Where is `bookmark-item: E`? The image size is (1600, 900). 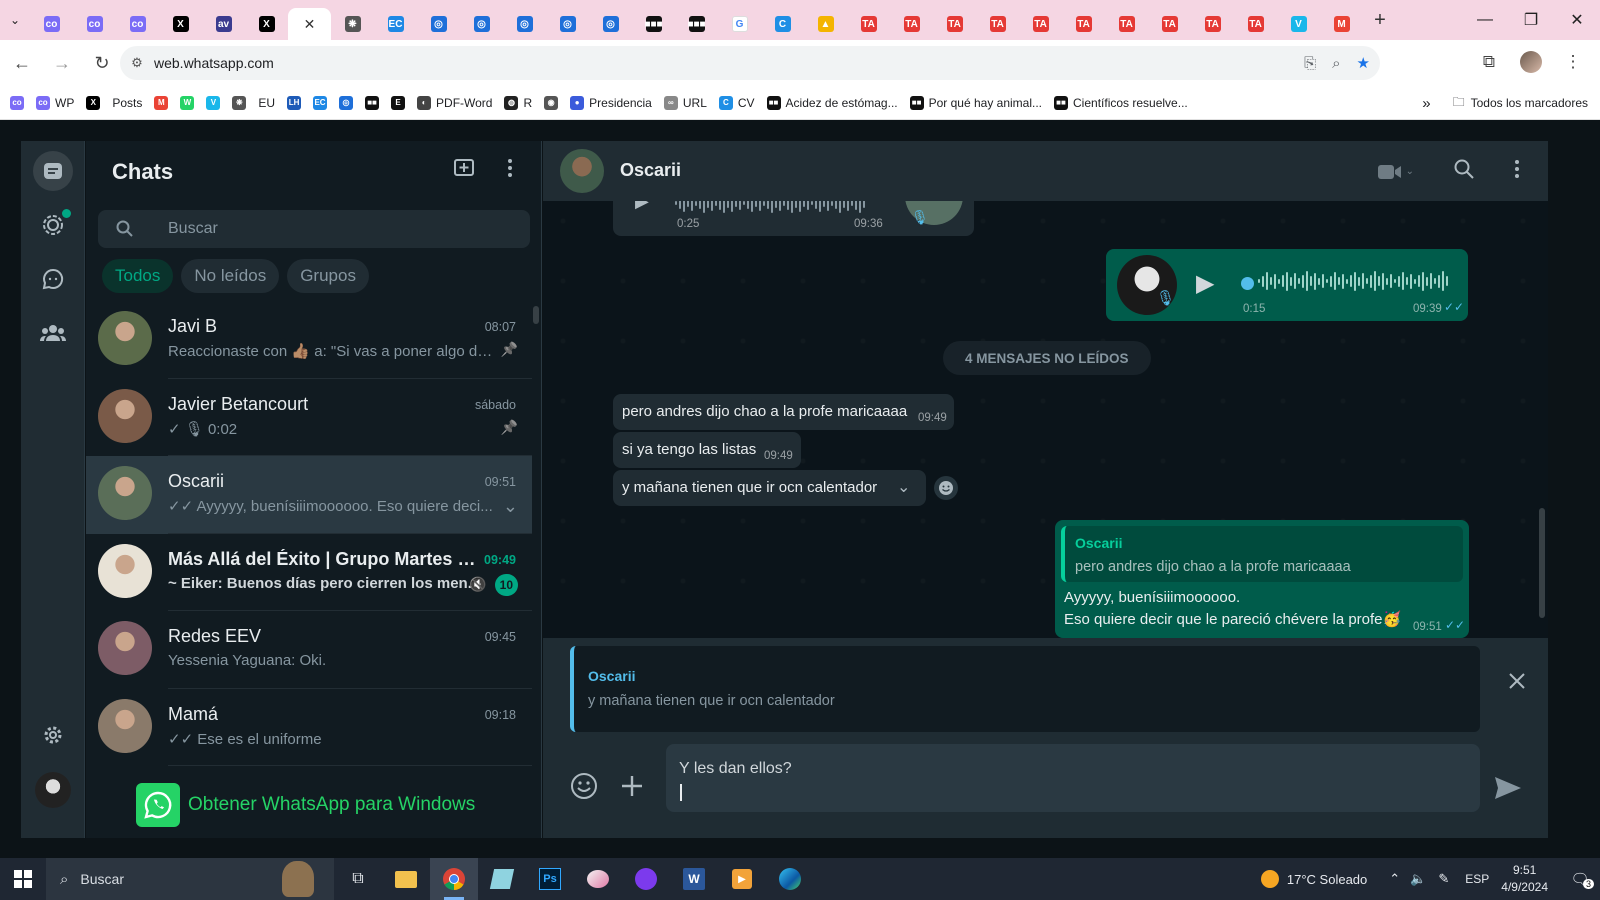 bookmark-item: E is located at coordinates (398, 102).